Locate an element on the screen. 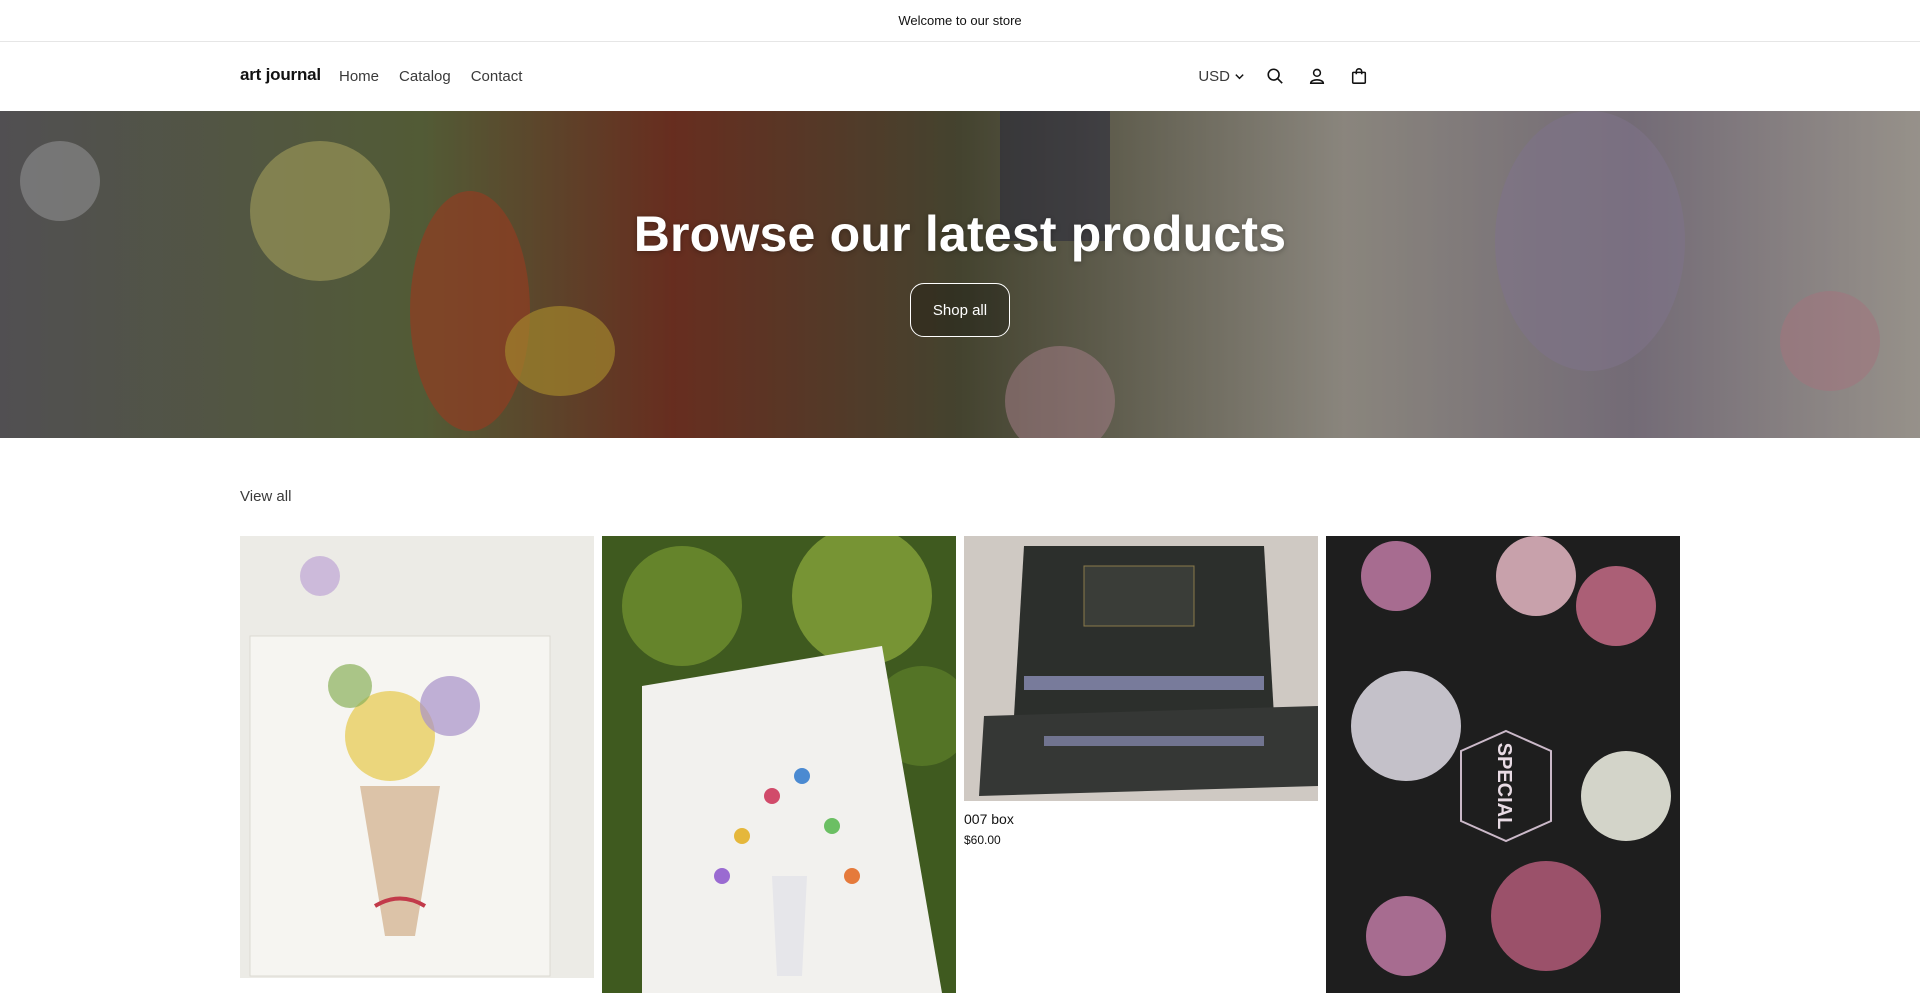  account-icon is located at coordinates (1317, 76).